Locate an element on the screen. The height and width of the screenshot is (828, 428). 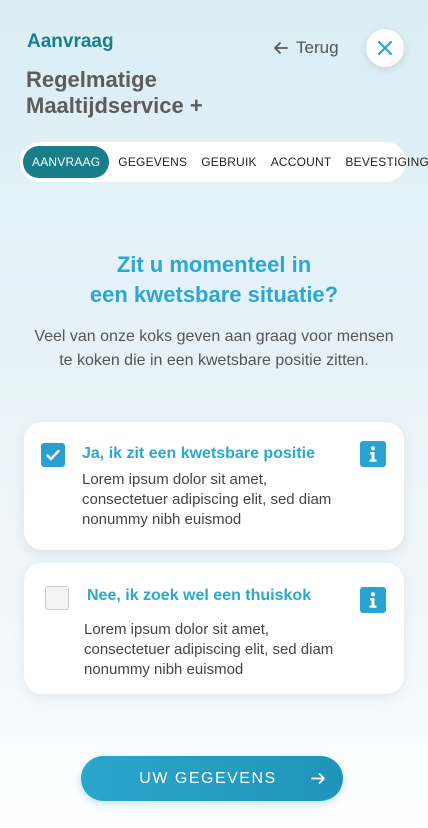
step-account: Account is located at coordinates (301, 162).